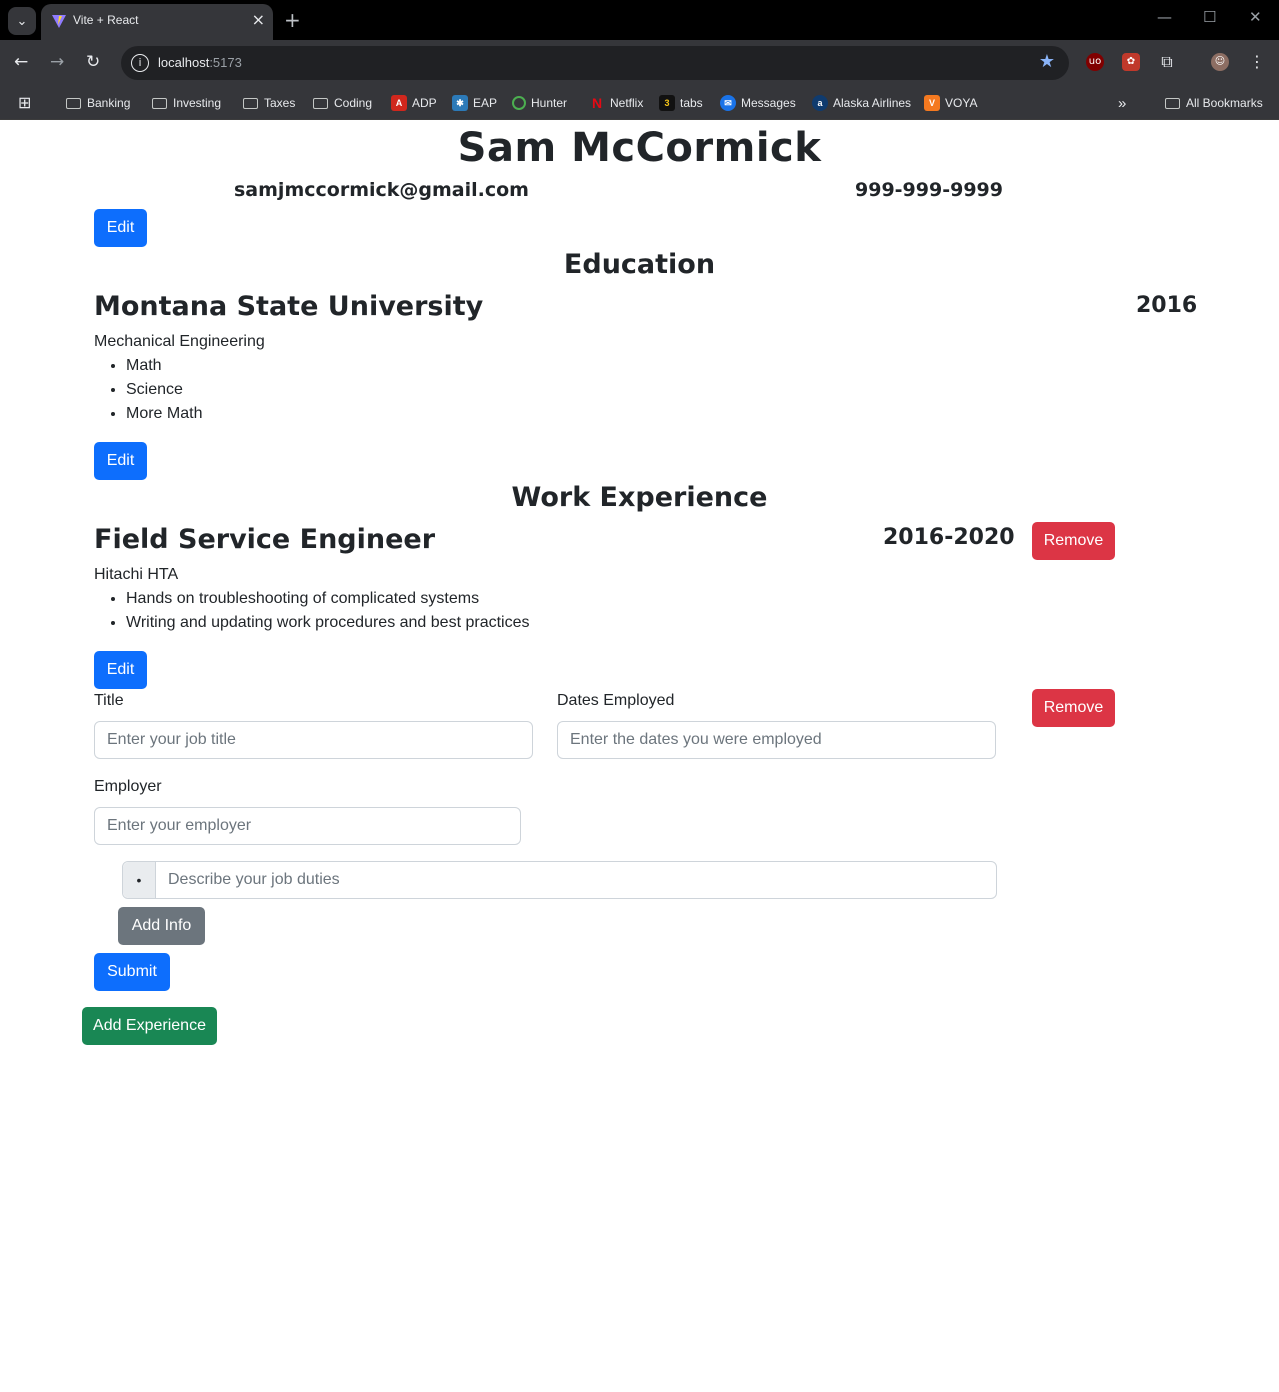 The width and height of the screenshot is (1279, 1392). What do you see at coordinates (184, 62) in the screenshot?
I see `url-host: localhost` at bounding box center [184, 62].